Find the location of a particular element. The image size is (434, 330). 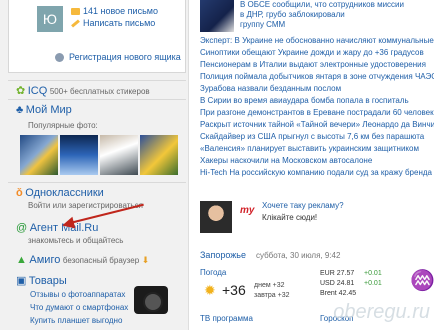

moi-mir-icon: ♣ is located at coordinates (20, 110).